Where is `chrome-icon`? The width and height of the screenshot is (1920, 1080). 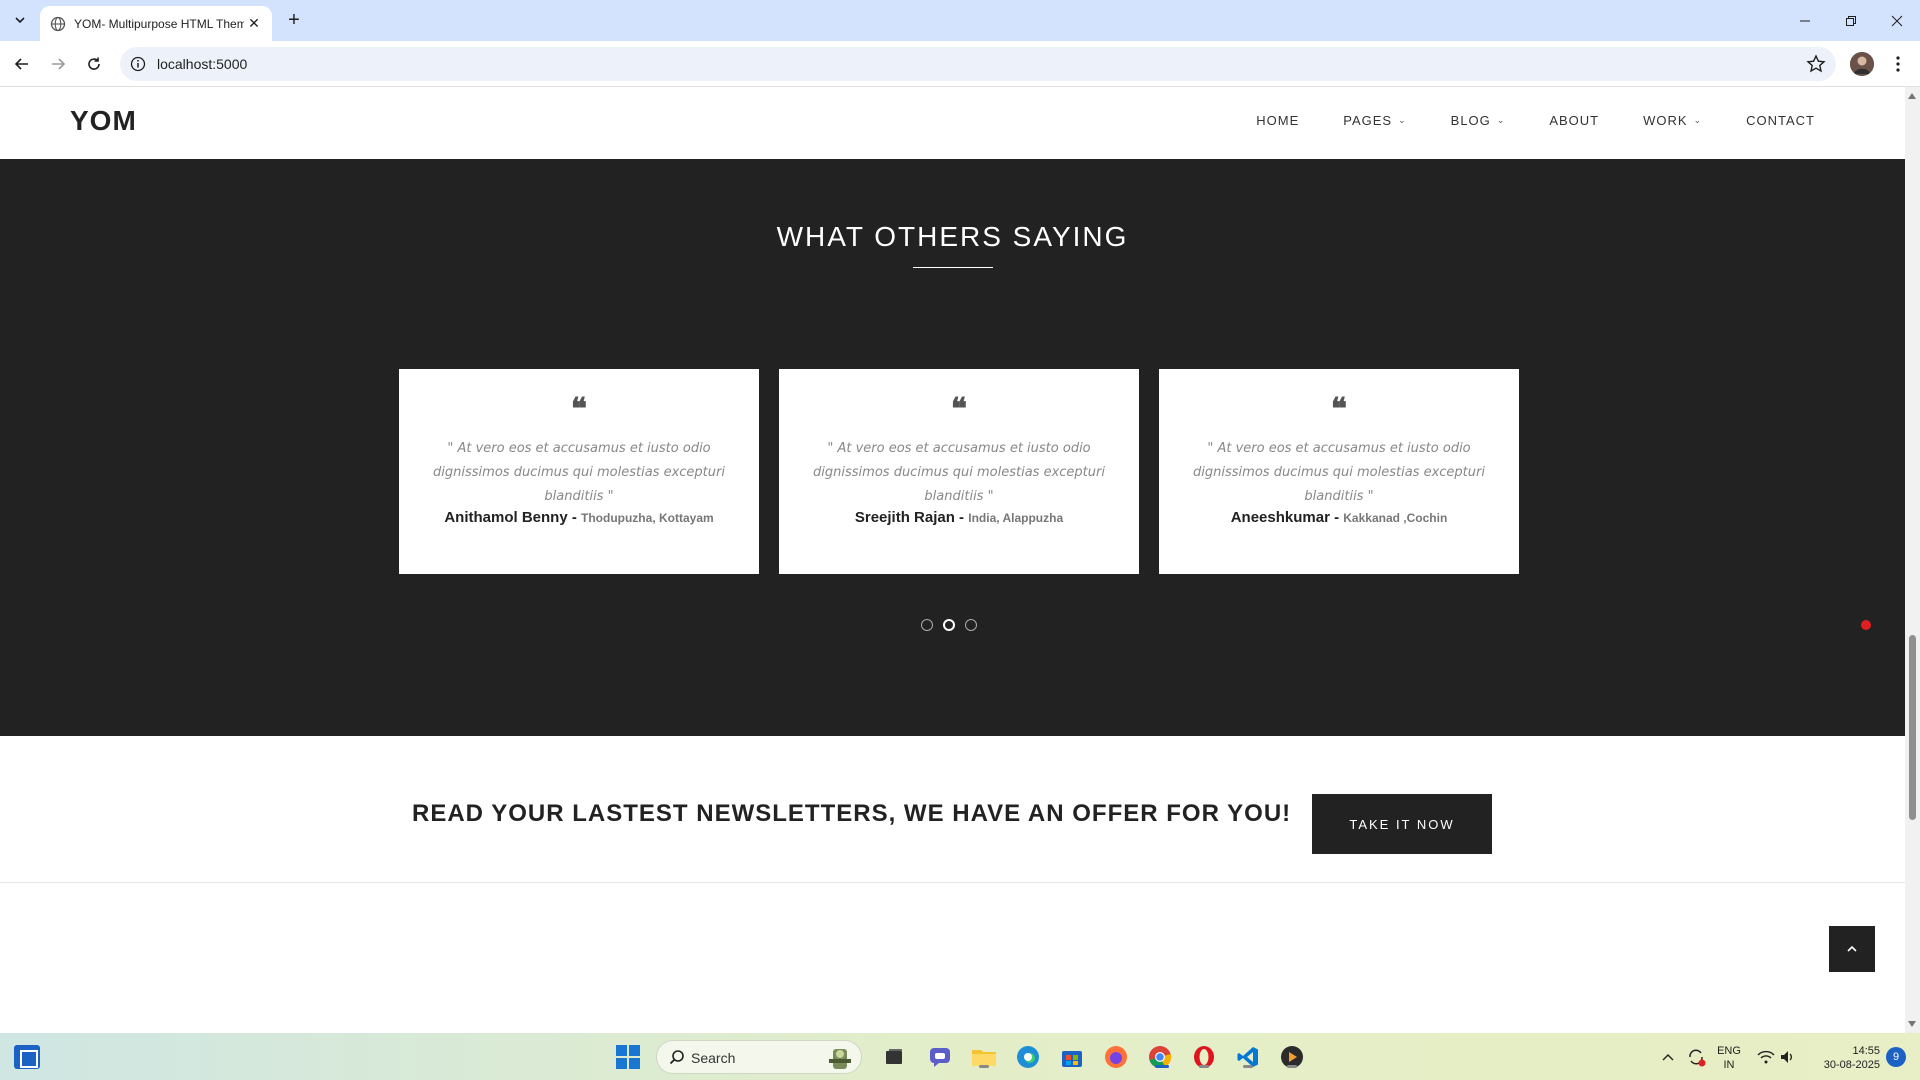 chrome-icon is located at coordinates (1160, 1057).